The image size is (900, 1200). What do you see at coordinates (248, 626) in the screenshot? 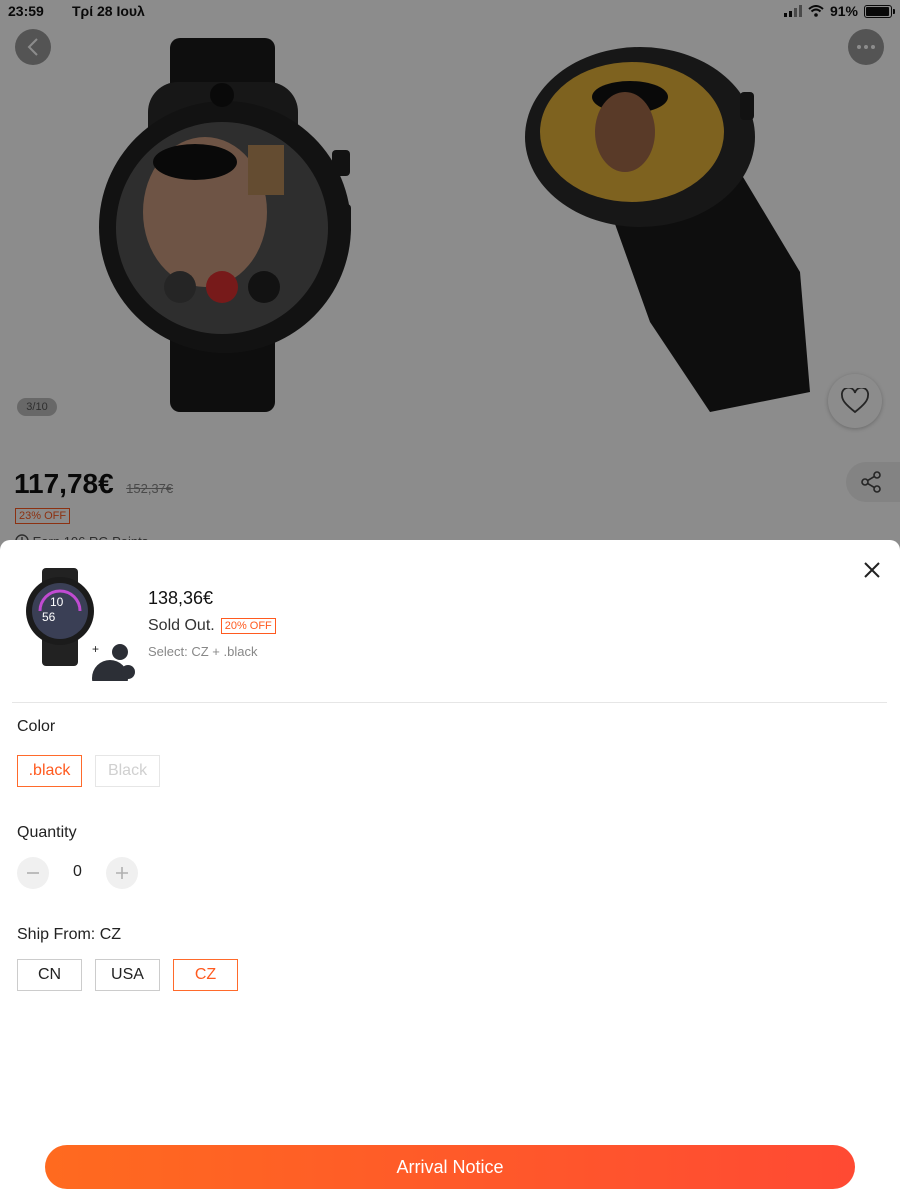
I see `discount-badge: 20% OFF` at bounding box center [248, 626].